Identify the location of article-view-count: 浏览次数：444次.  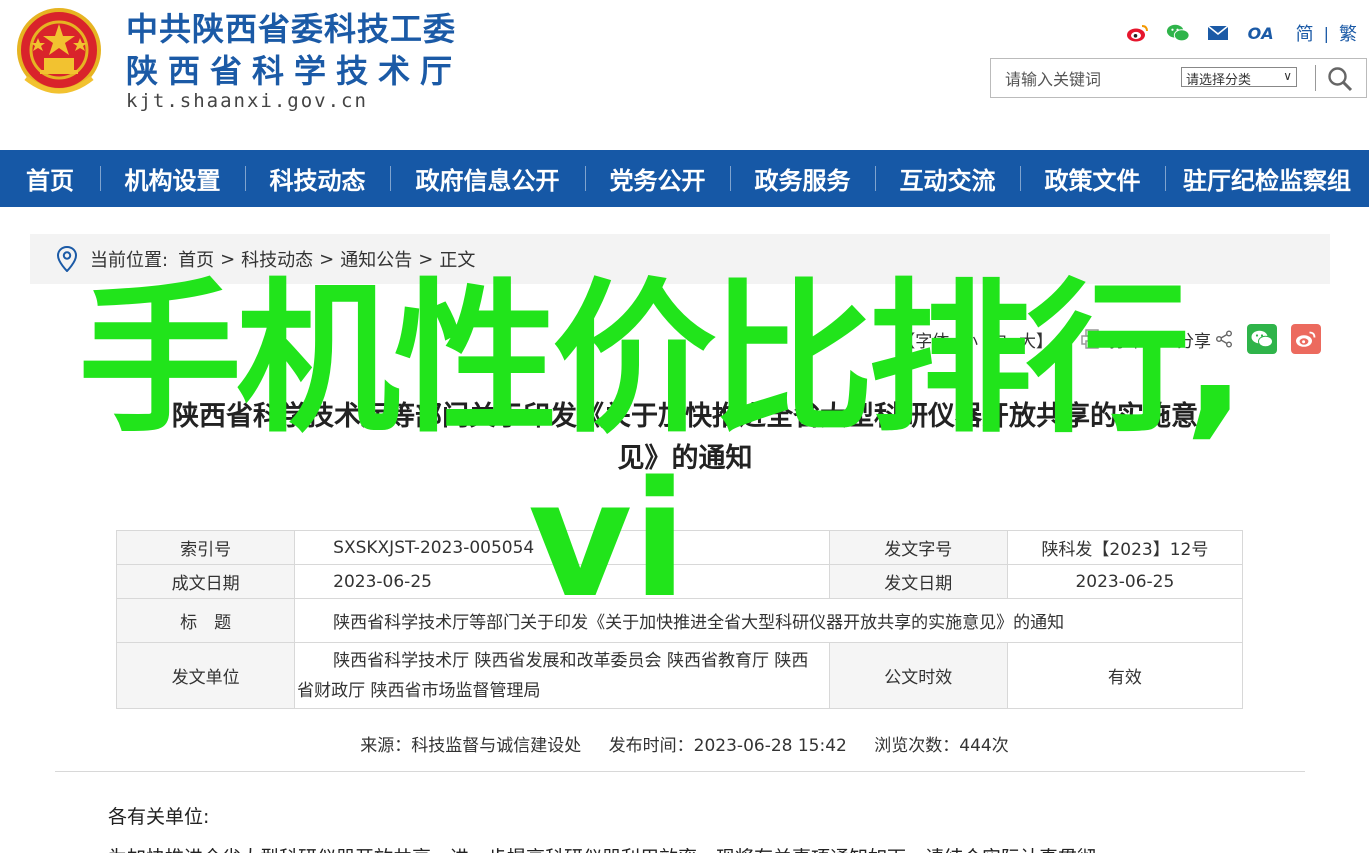
(941, 746).